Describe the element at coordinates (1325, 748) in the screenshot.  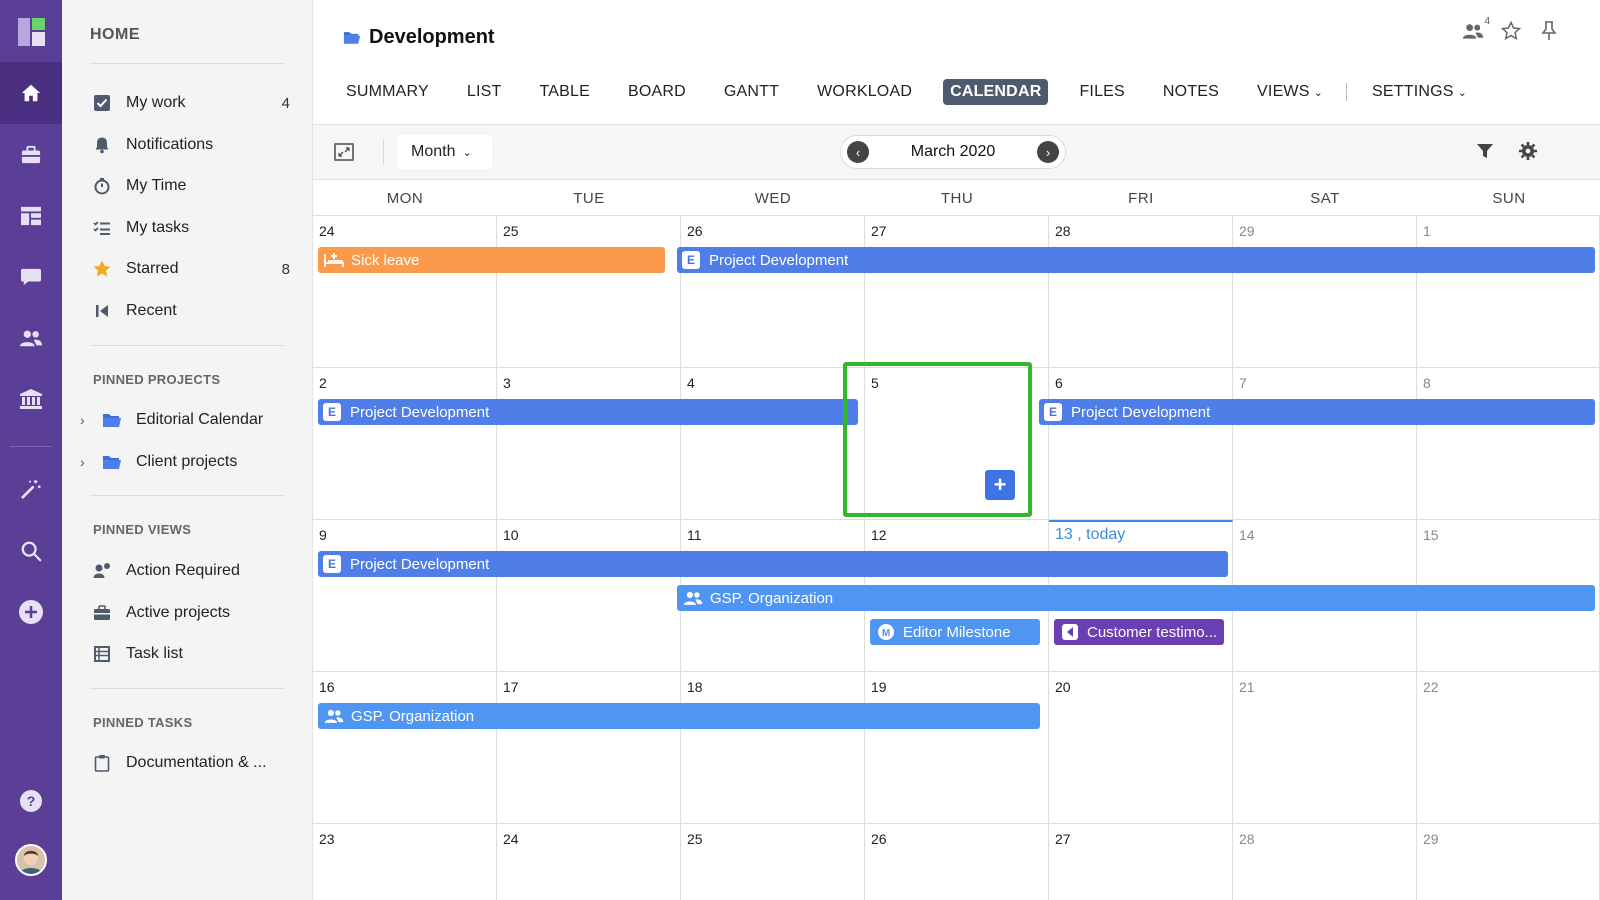
I see `day-cell: 21` at that location.